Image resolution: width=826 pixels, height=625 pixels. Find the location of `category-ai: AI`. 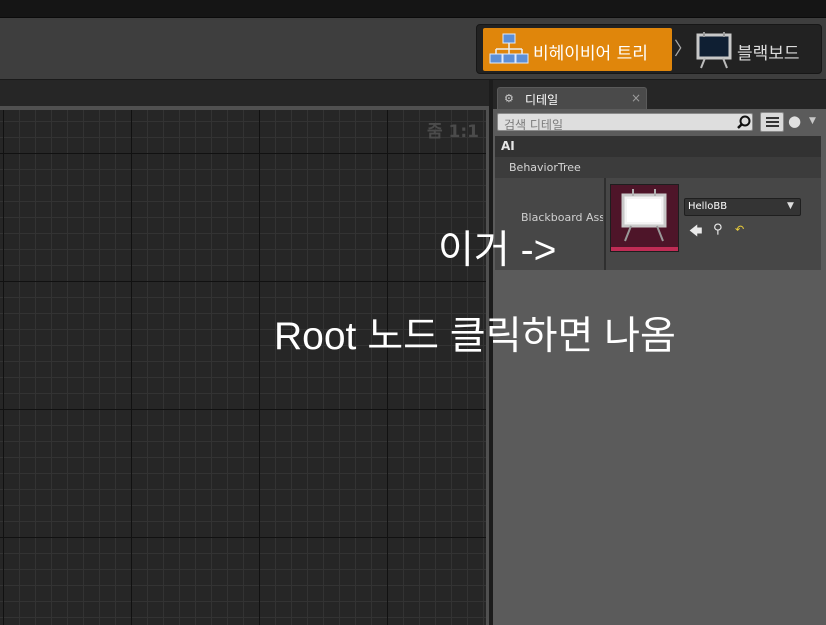

category-ai: AI is located at coordinates (658, 146).